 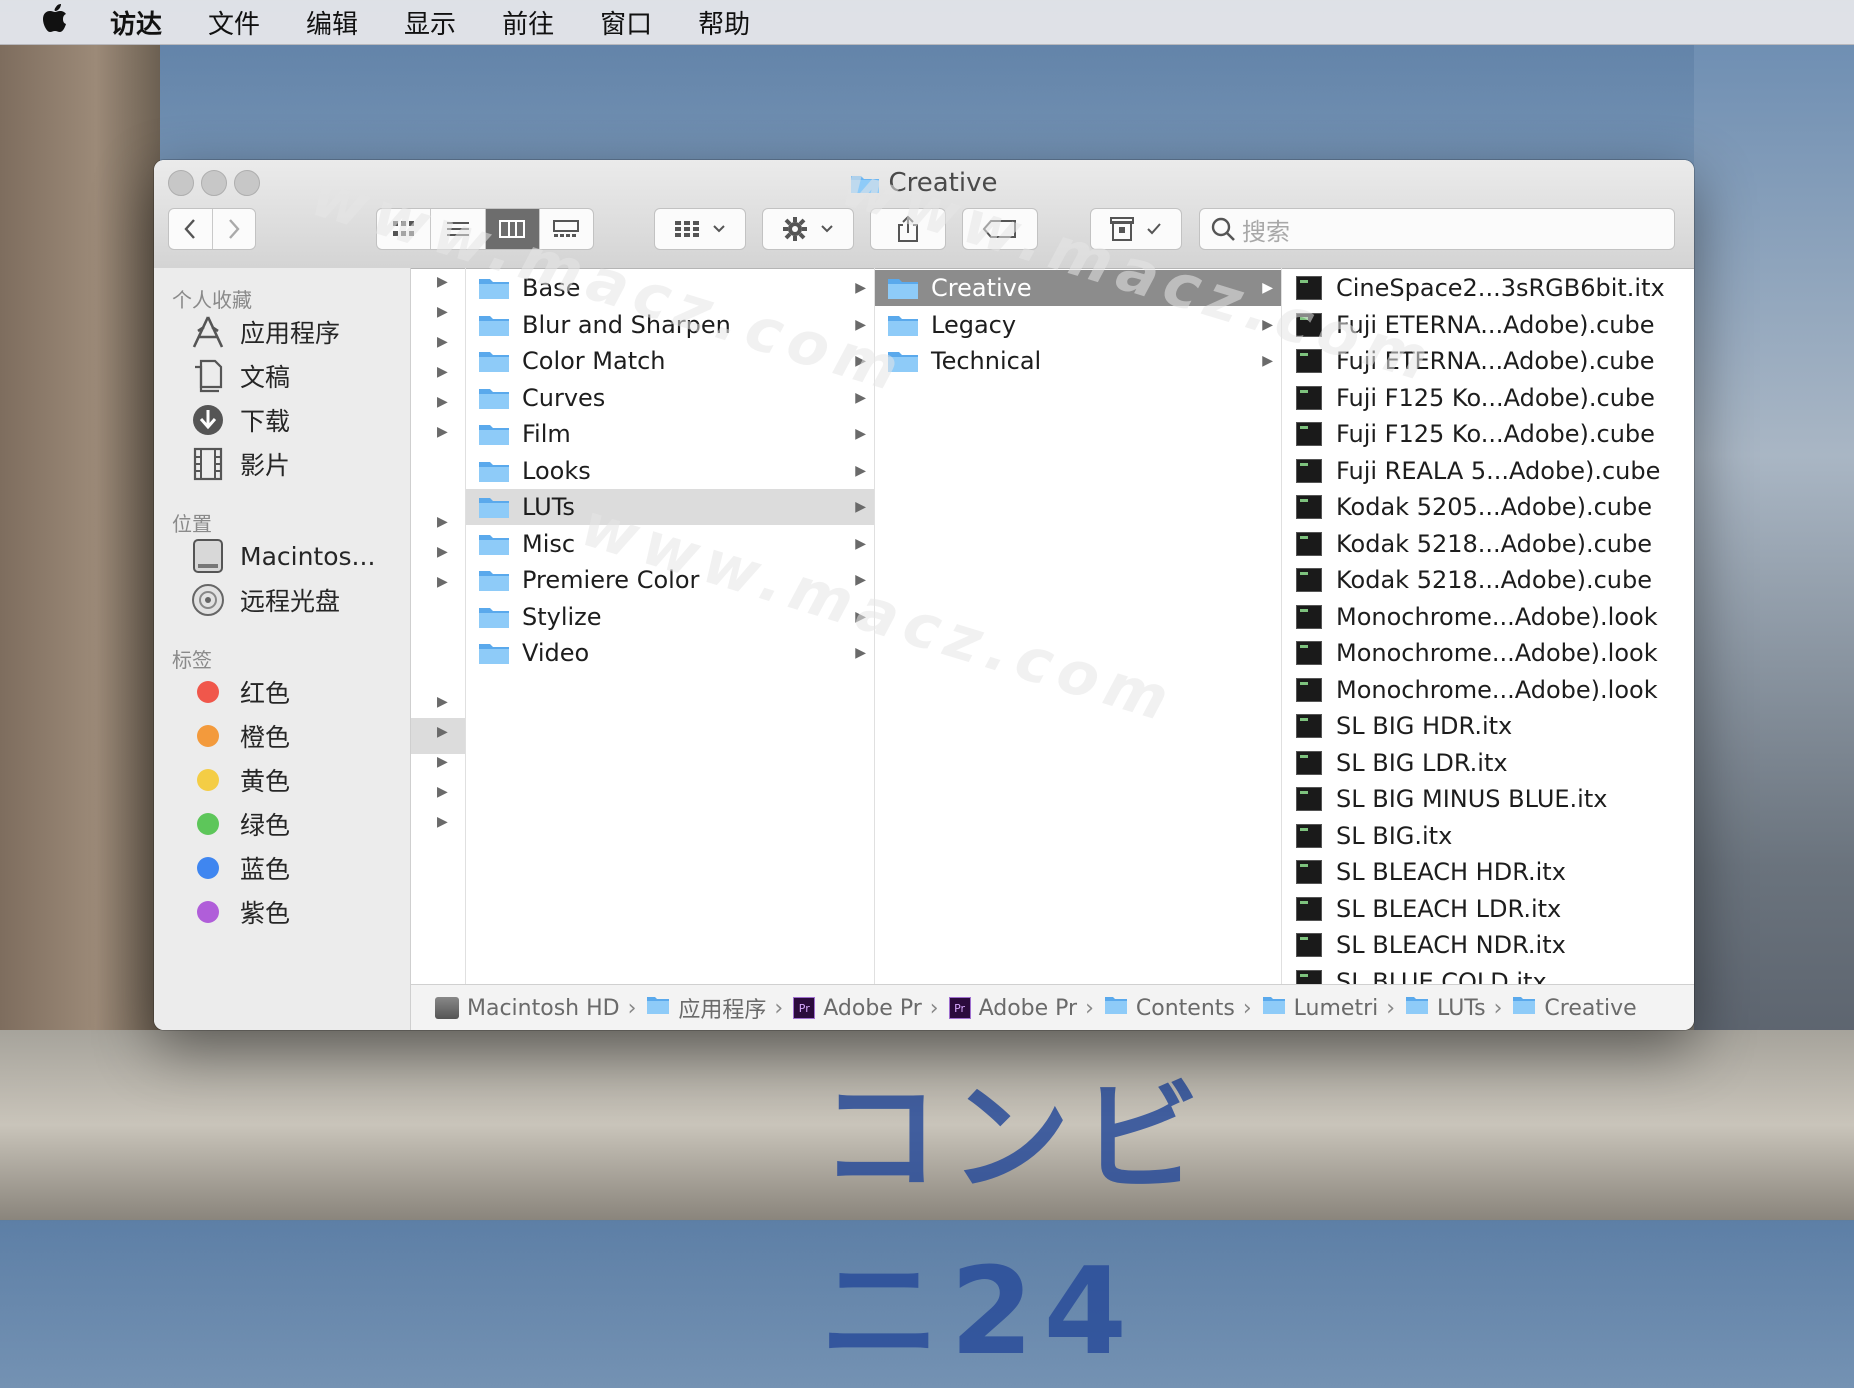 I want to click on menu-window: 窗口, so click(x=626, y=22).